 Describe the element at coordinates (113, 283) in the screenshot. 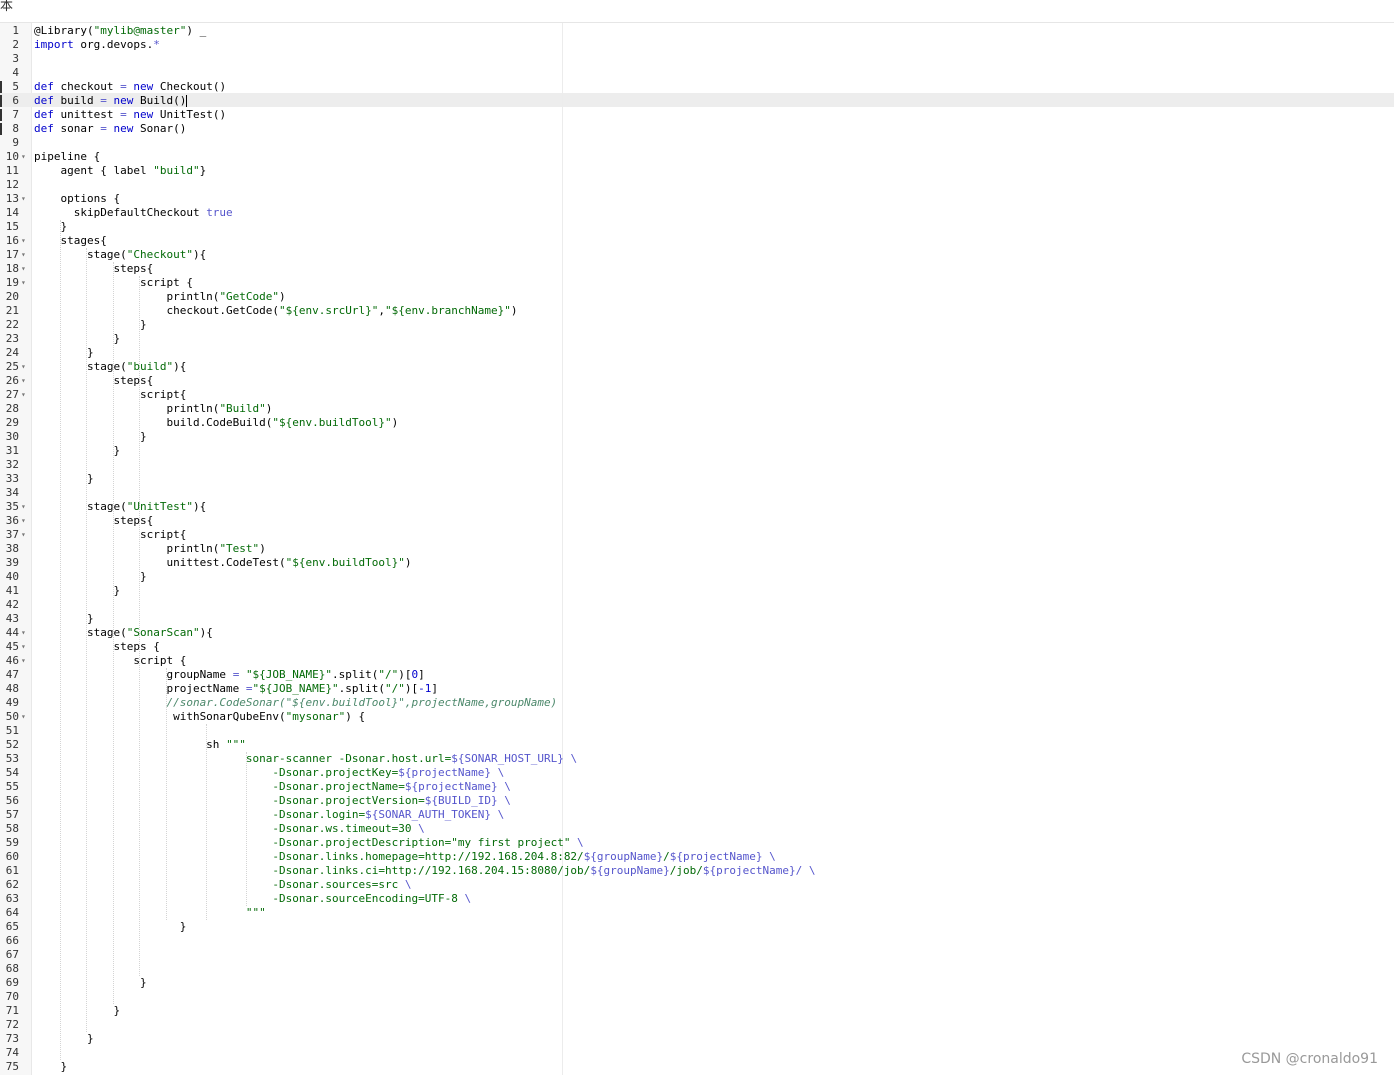

I see `line-code: script {` at that location.